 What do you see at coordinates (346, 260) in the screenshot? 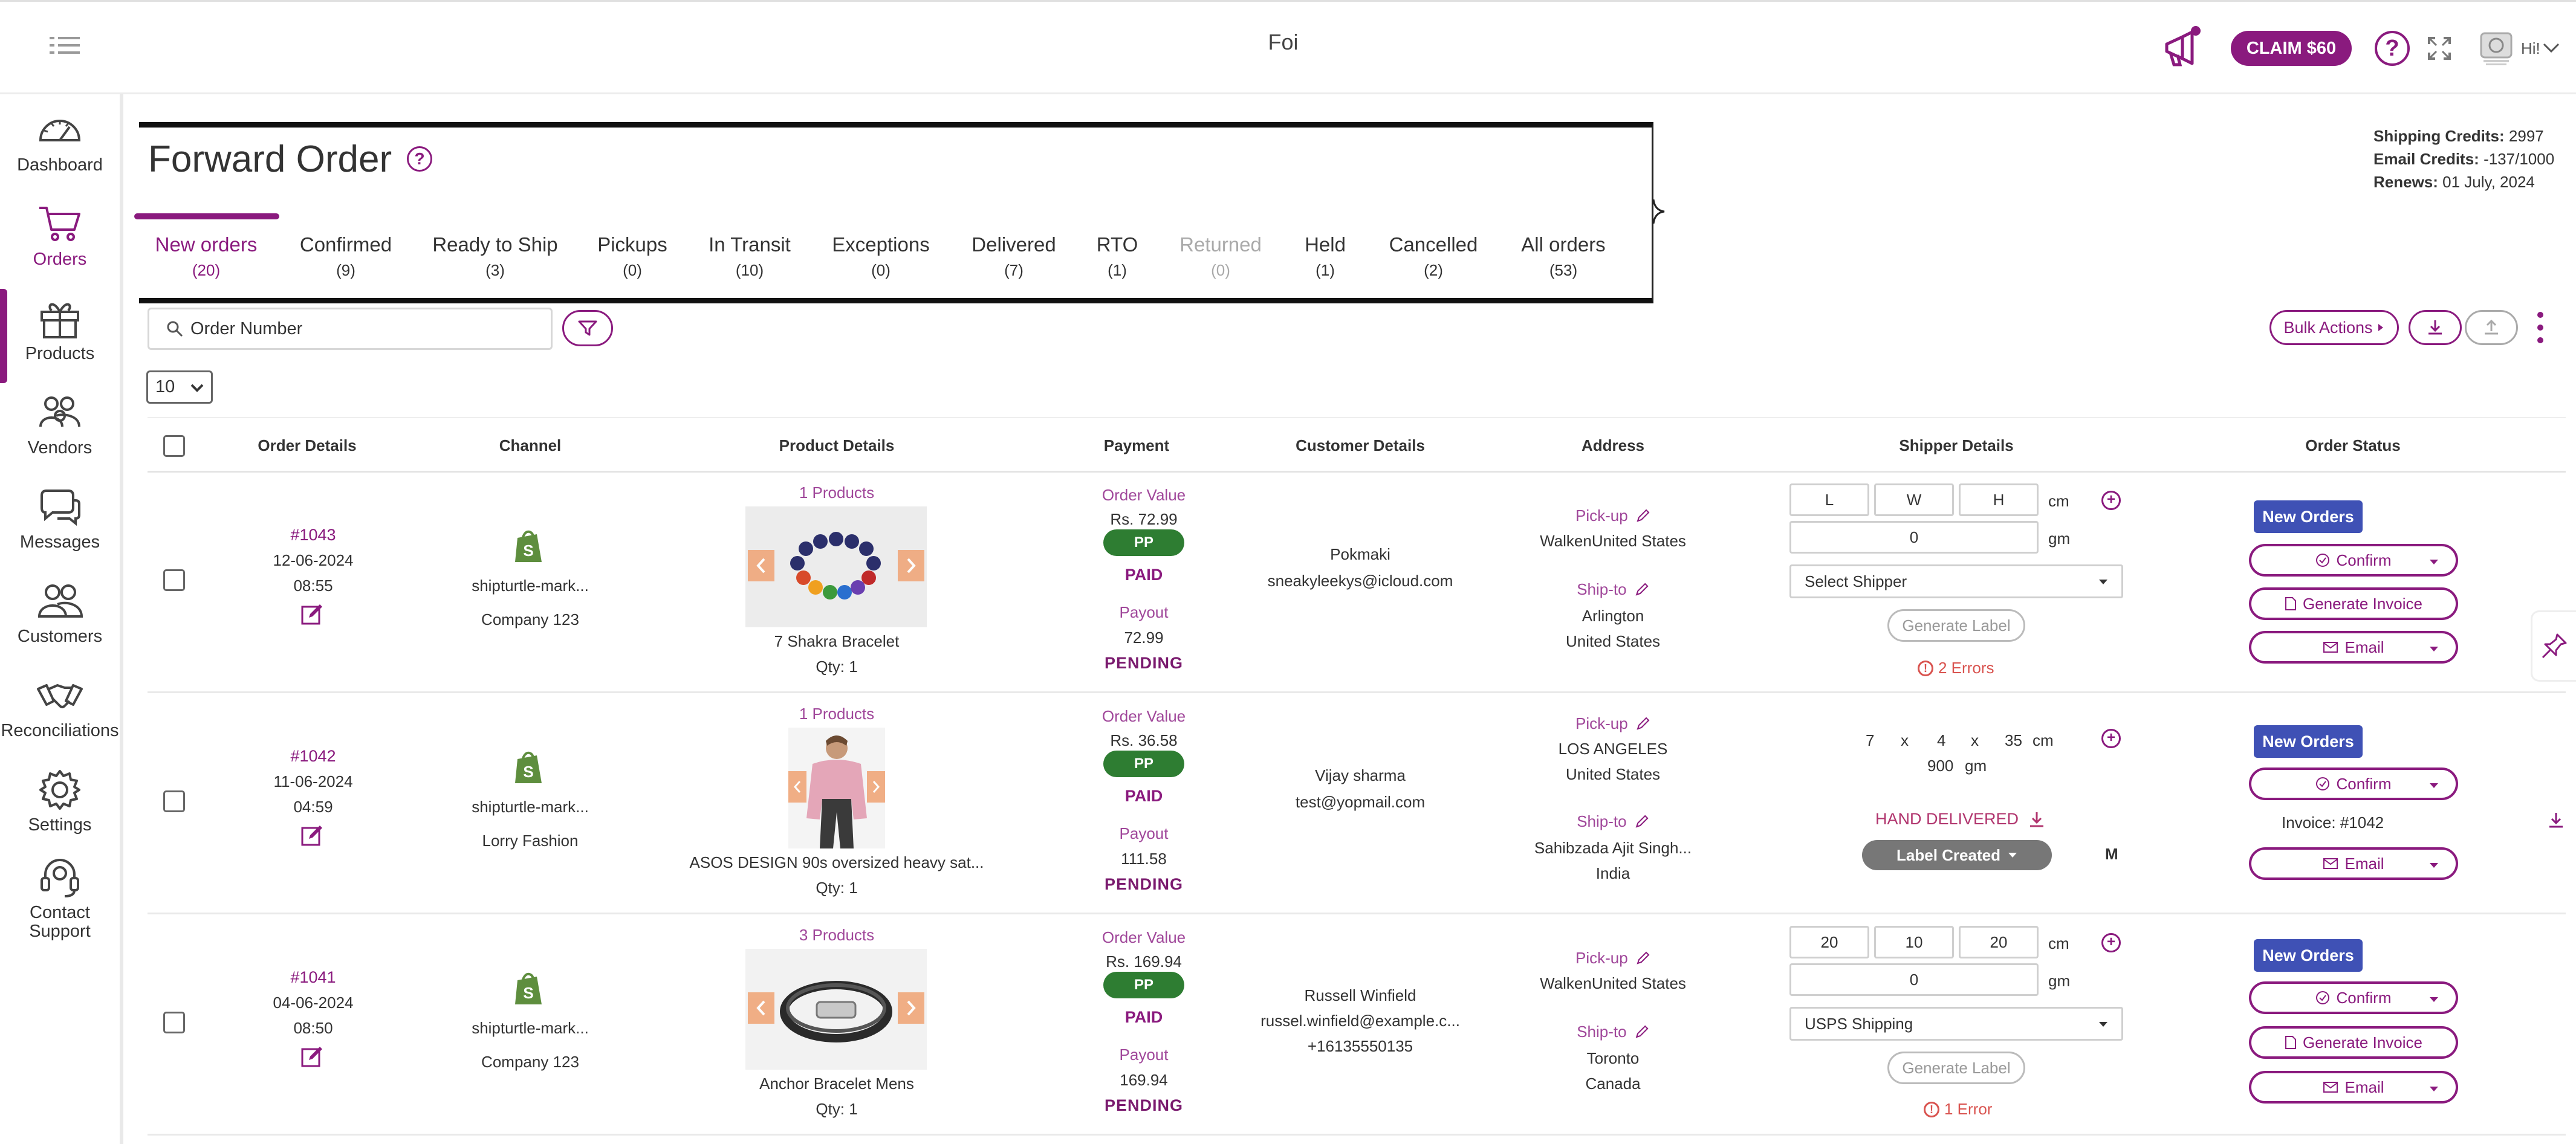
I see `tab-confirmed: Confirmed (9)` at bounding box center [346, 260].